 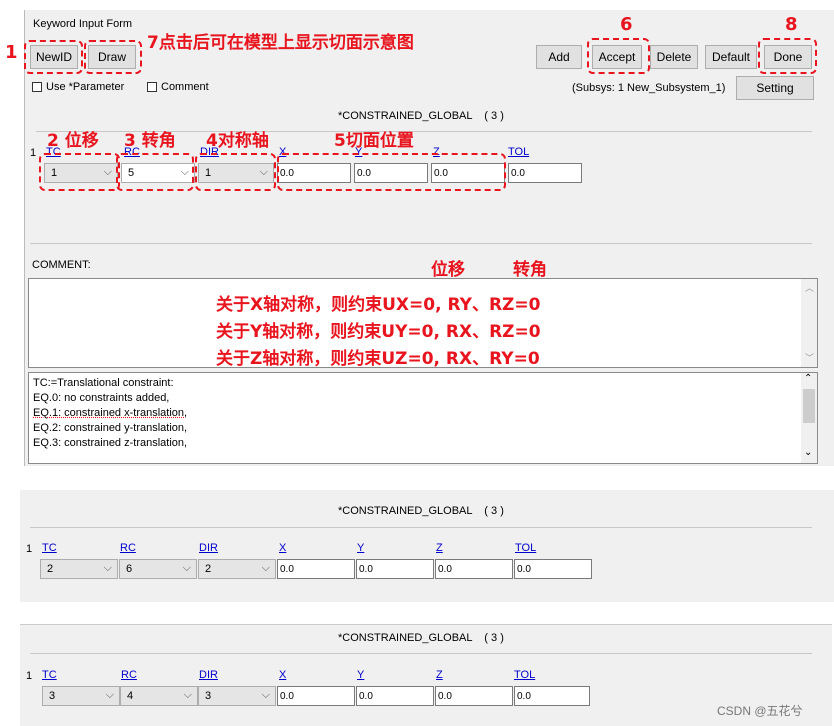 I want to click on tc-value: 3, so click(x=52, y=696).